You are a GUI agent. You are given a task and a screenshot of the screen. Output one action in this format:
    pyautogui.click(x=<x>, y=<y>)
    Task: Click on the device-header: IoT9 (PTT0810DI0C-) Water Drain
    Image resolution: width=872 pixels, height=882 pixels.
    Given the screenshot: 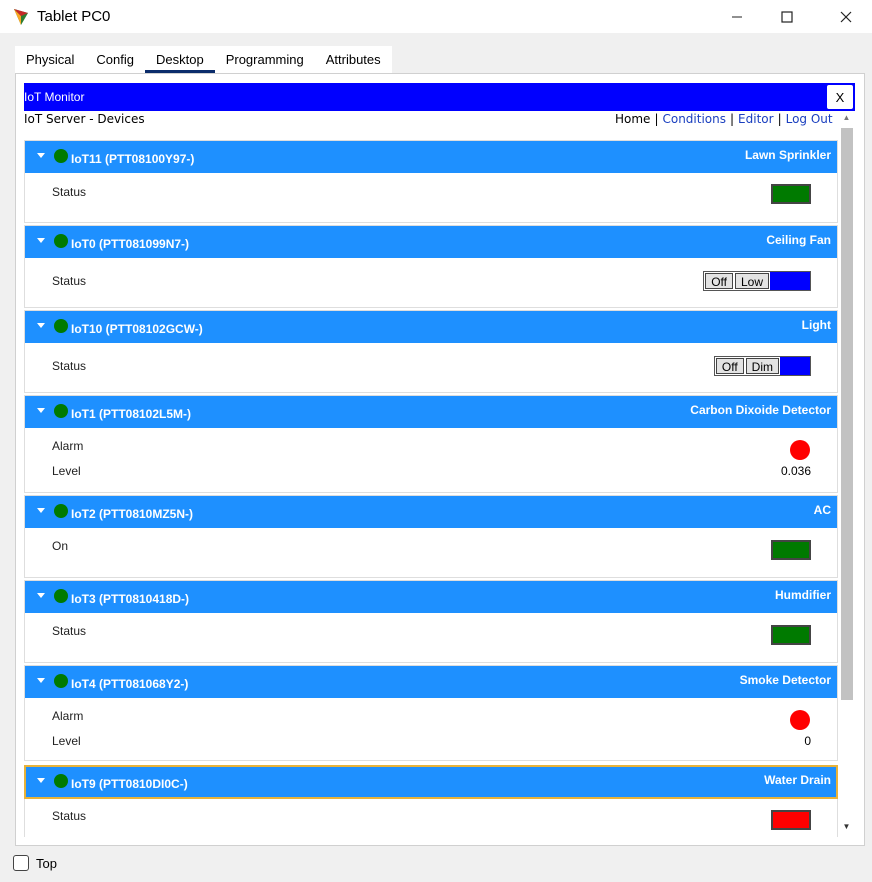 What is the action you would take?
    pyautogui.click(x=431, y=782)
    